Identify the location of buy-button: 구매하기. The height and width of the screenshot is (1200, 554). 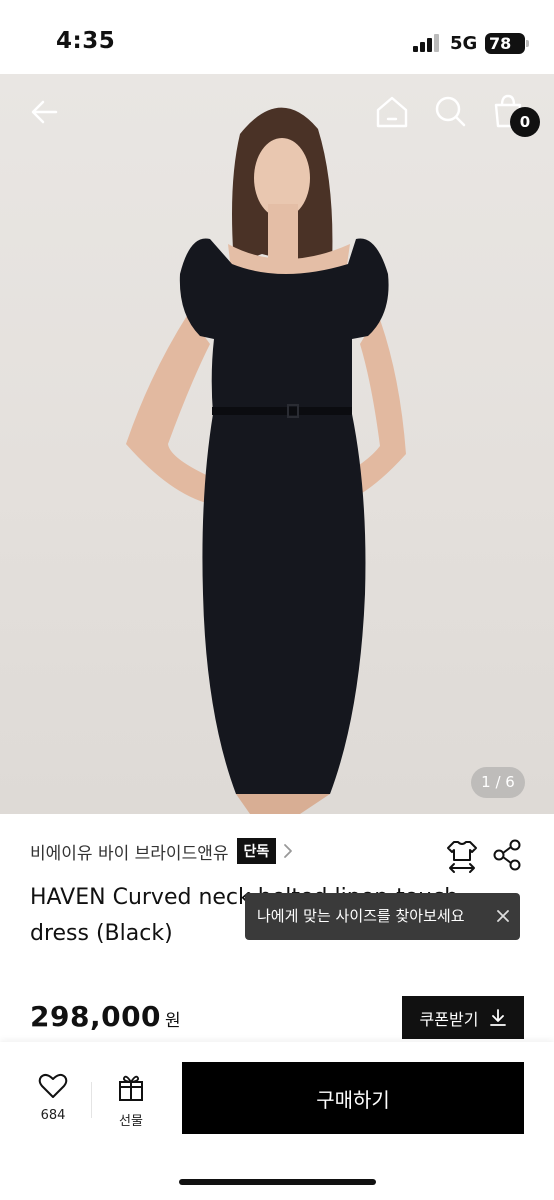
(353, 1098).